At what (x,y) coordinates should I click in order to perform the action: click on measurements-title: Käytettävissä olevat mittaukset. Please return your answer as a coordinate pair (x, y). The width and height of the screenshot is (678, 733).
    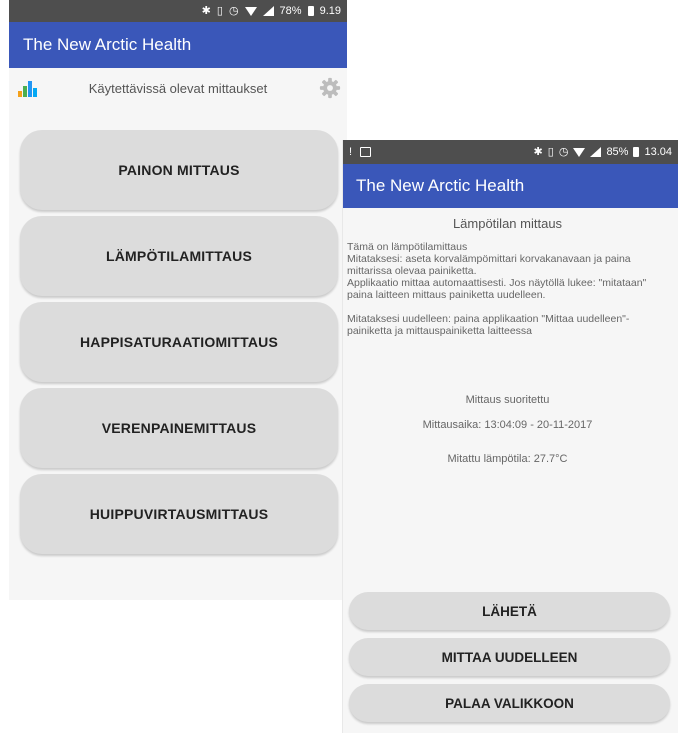
    Looking at the image, I should click on (178, 88).